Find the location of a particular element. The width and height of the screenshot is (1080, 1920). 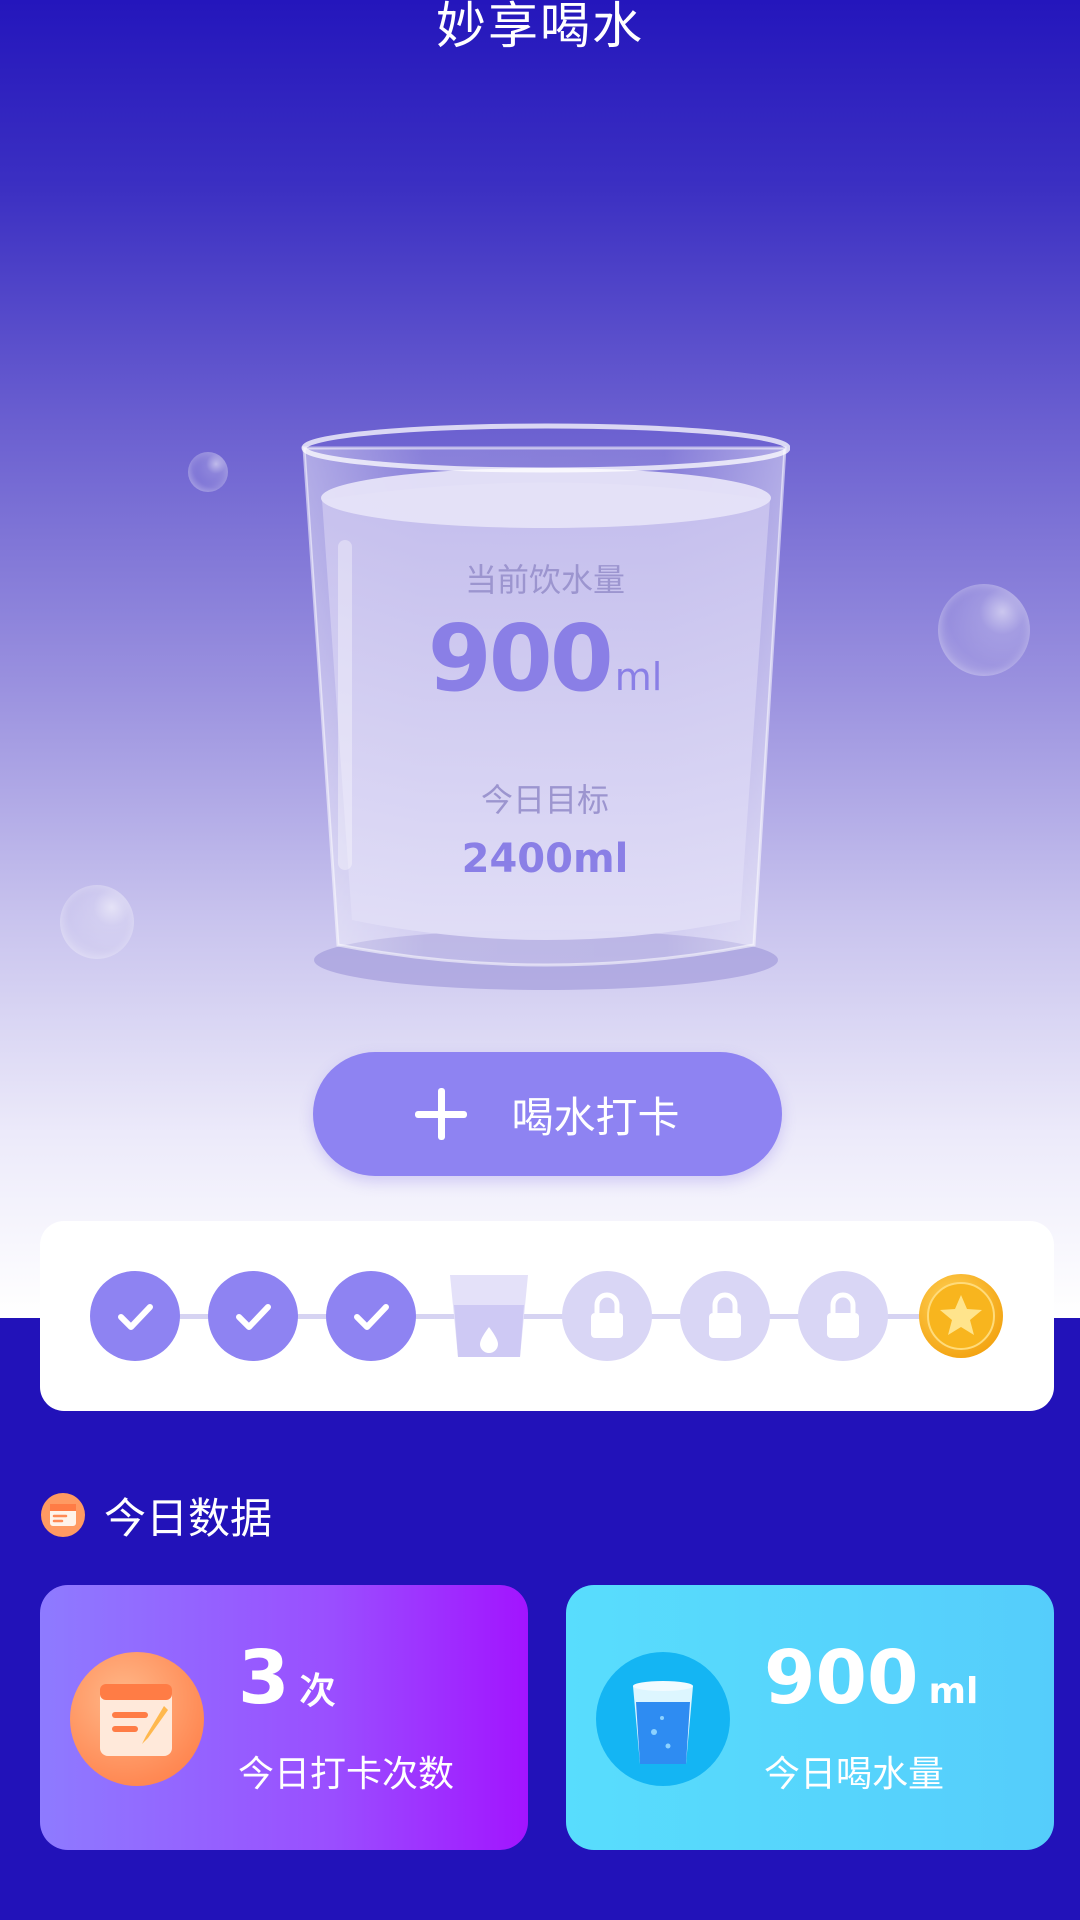

today-data-heading: 今日数据 is located at coordinates (156, 1516).